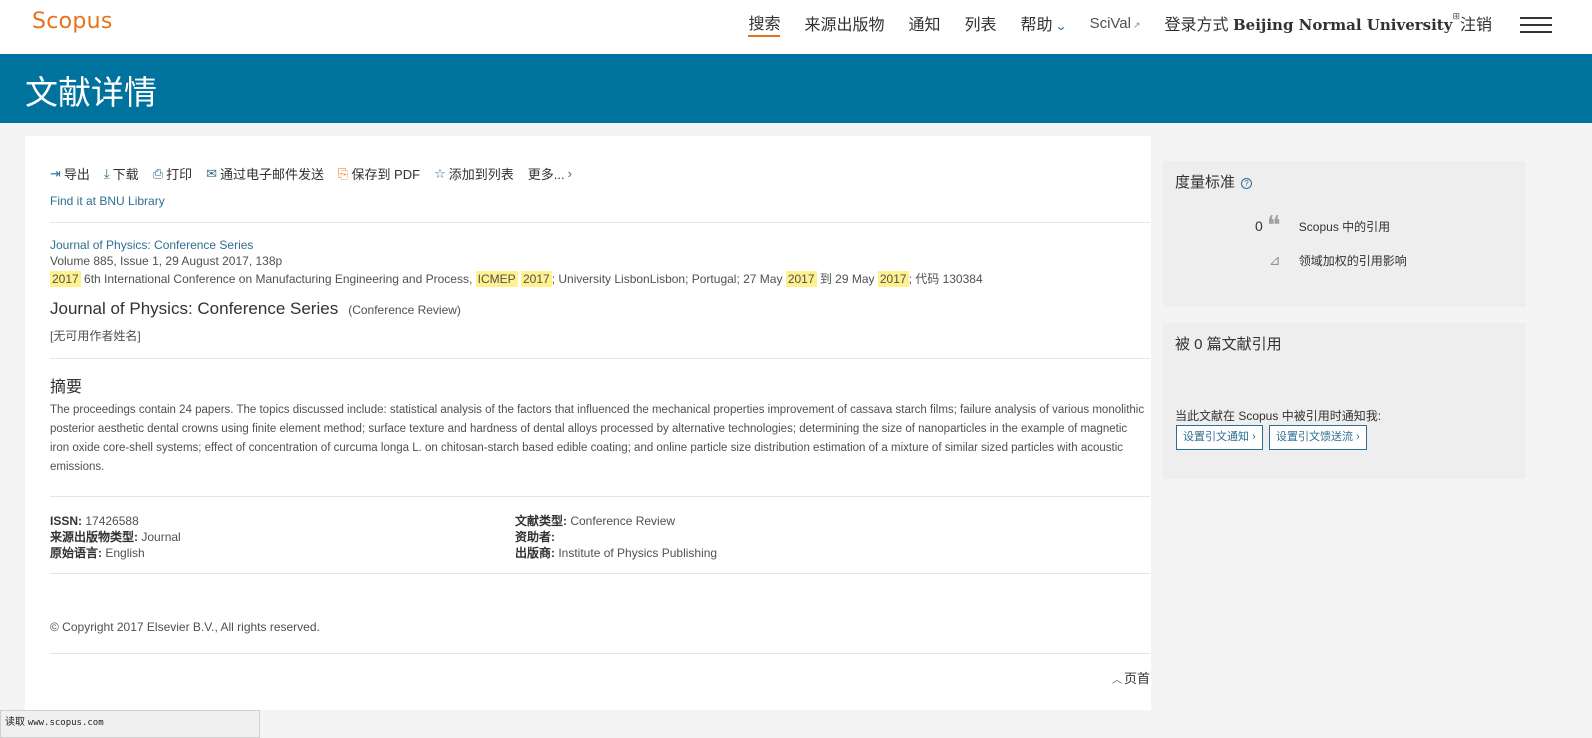 This screenshot has width=1592, height=738. Describe the element at coordinates (130, 724) in the screenshot. I see `browser-status-bar: 读取 www.scopus.com` at that location.